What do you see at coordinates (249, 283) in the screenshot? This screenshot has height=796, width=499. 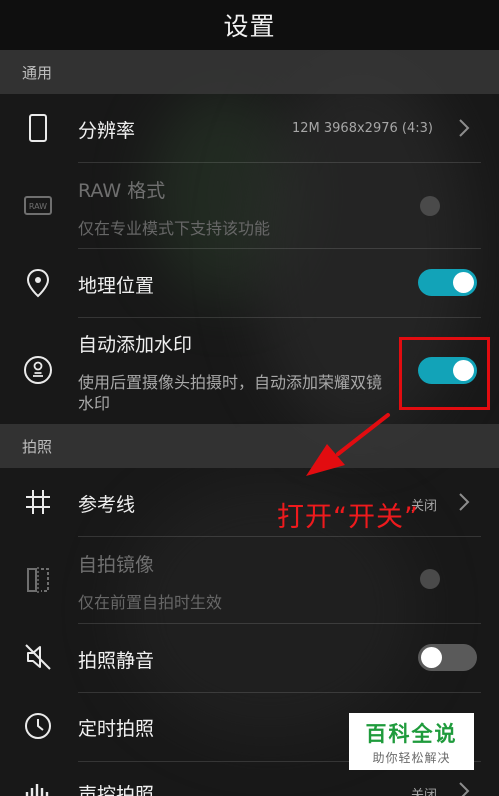 I see `setting-row-location: 地理位置` at bounding box center [249, 283].